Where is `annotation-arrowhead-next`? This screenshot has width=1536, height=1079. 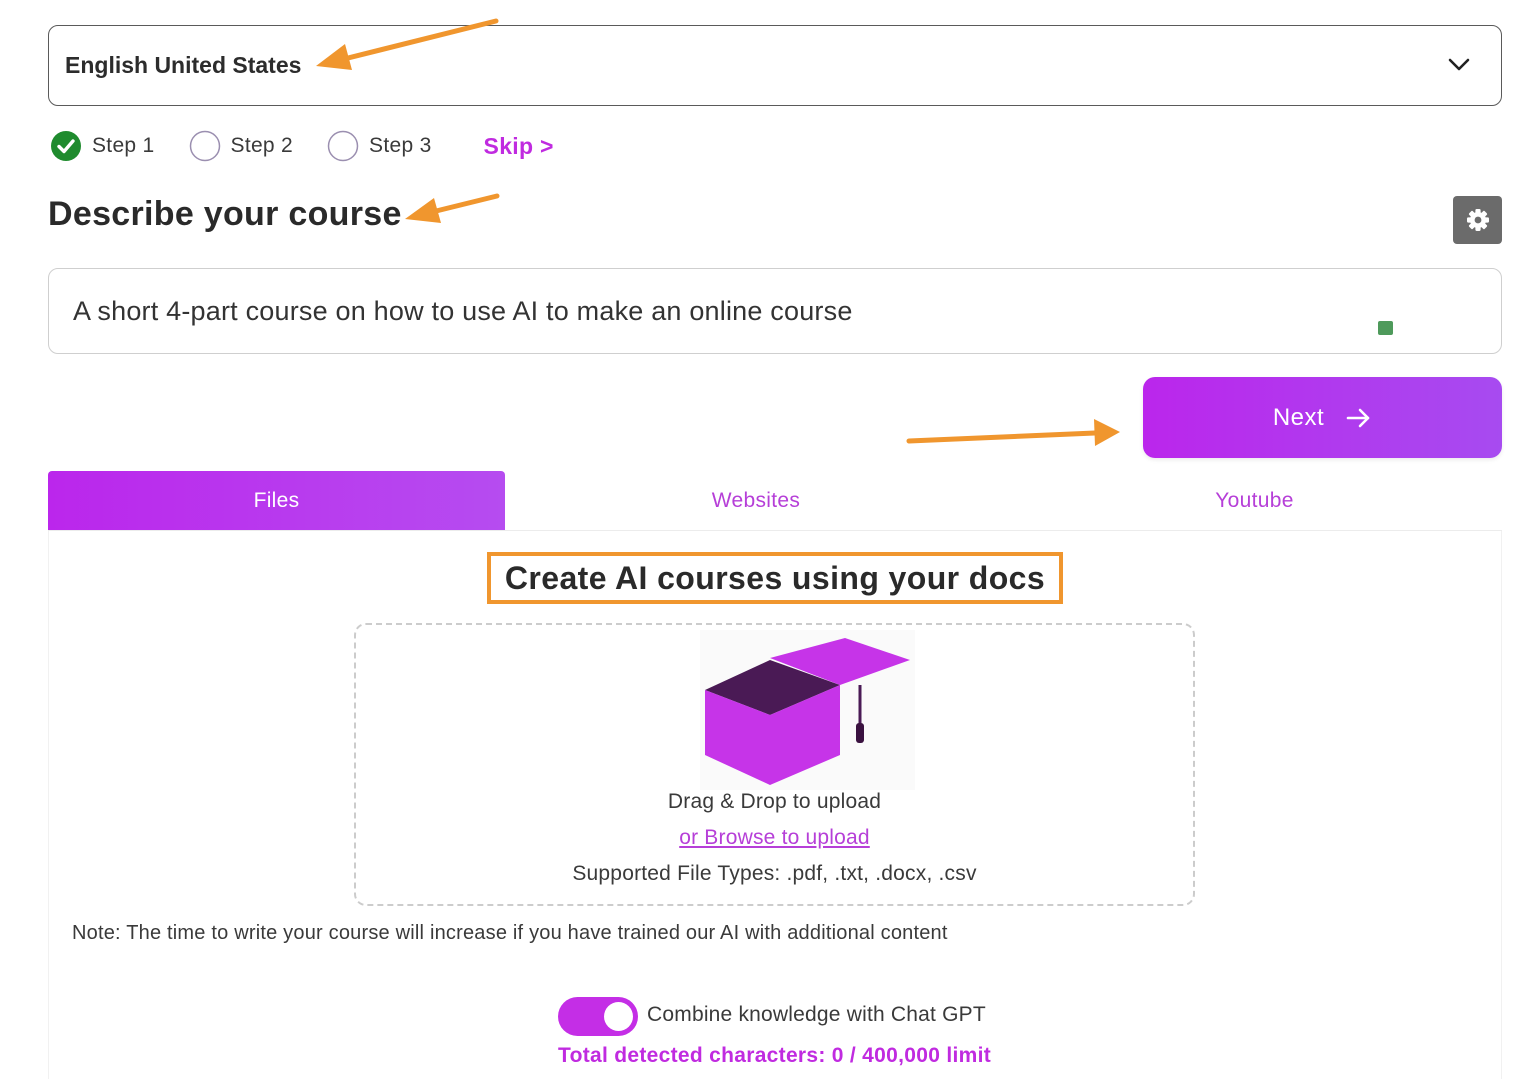
annotation-arrowhead-next is located at coordinates (1107, 432).